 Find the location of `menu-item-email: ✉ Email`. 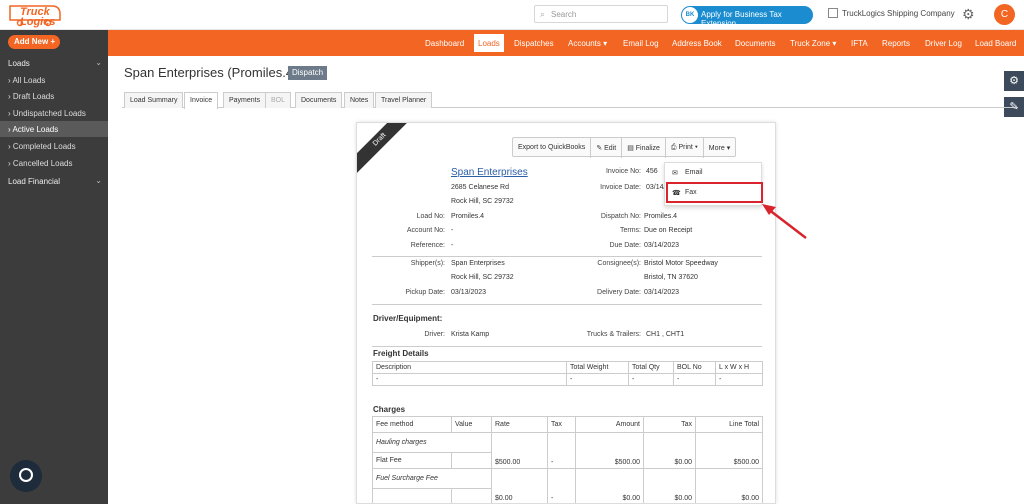

menu-item-email: ✉ Email is located at coordinates (713, 173).